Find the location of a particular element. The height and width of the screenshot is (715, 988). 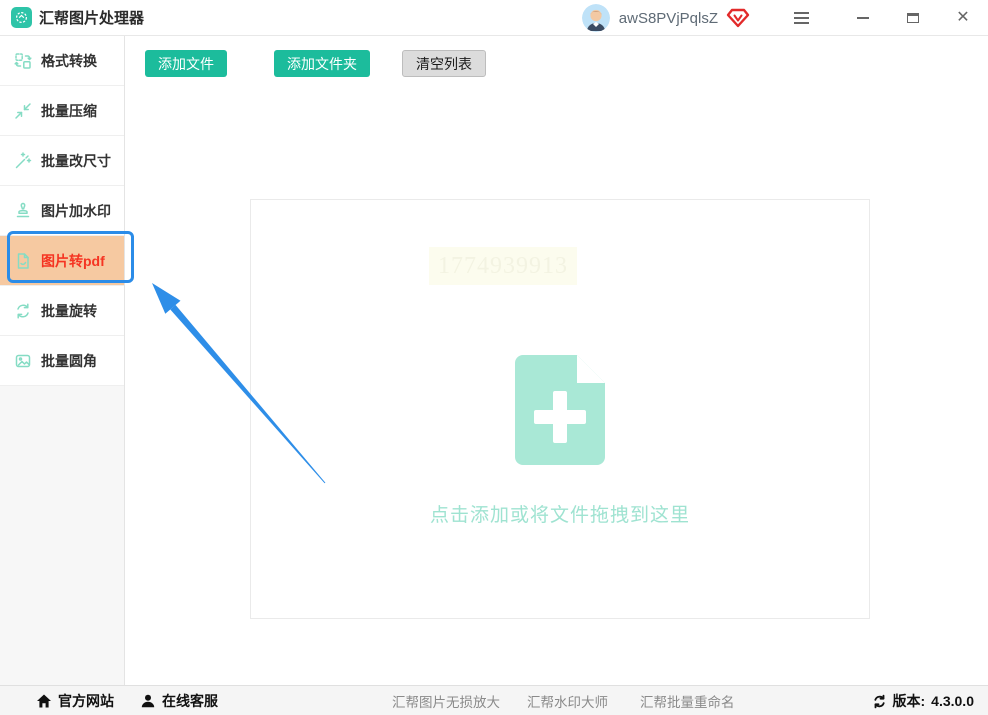

username-label: awS8PVjPqlsZ is located at coordinates (668, 18).